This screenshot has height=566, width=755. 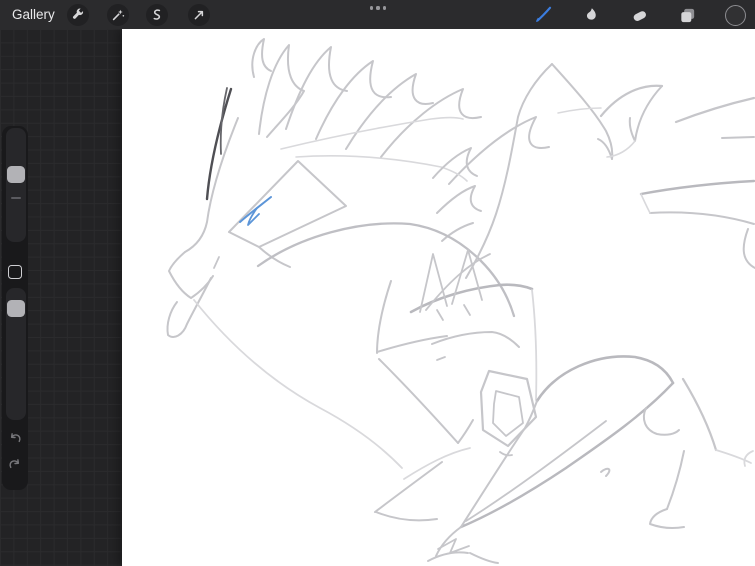 What do you see at coordinates (16, 354) in the screenshot?
I see `opacity-slider` at bounding box center [16, 354].